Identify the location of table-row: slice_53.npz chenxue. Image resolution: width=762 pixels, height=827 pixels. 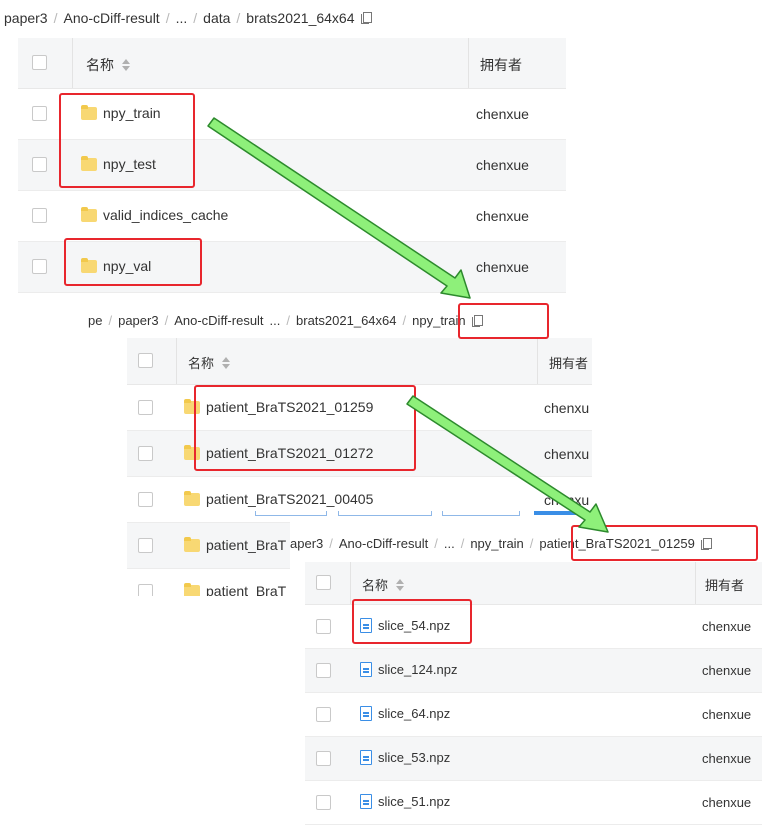
(533, 759).